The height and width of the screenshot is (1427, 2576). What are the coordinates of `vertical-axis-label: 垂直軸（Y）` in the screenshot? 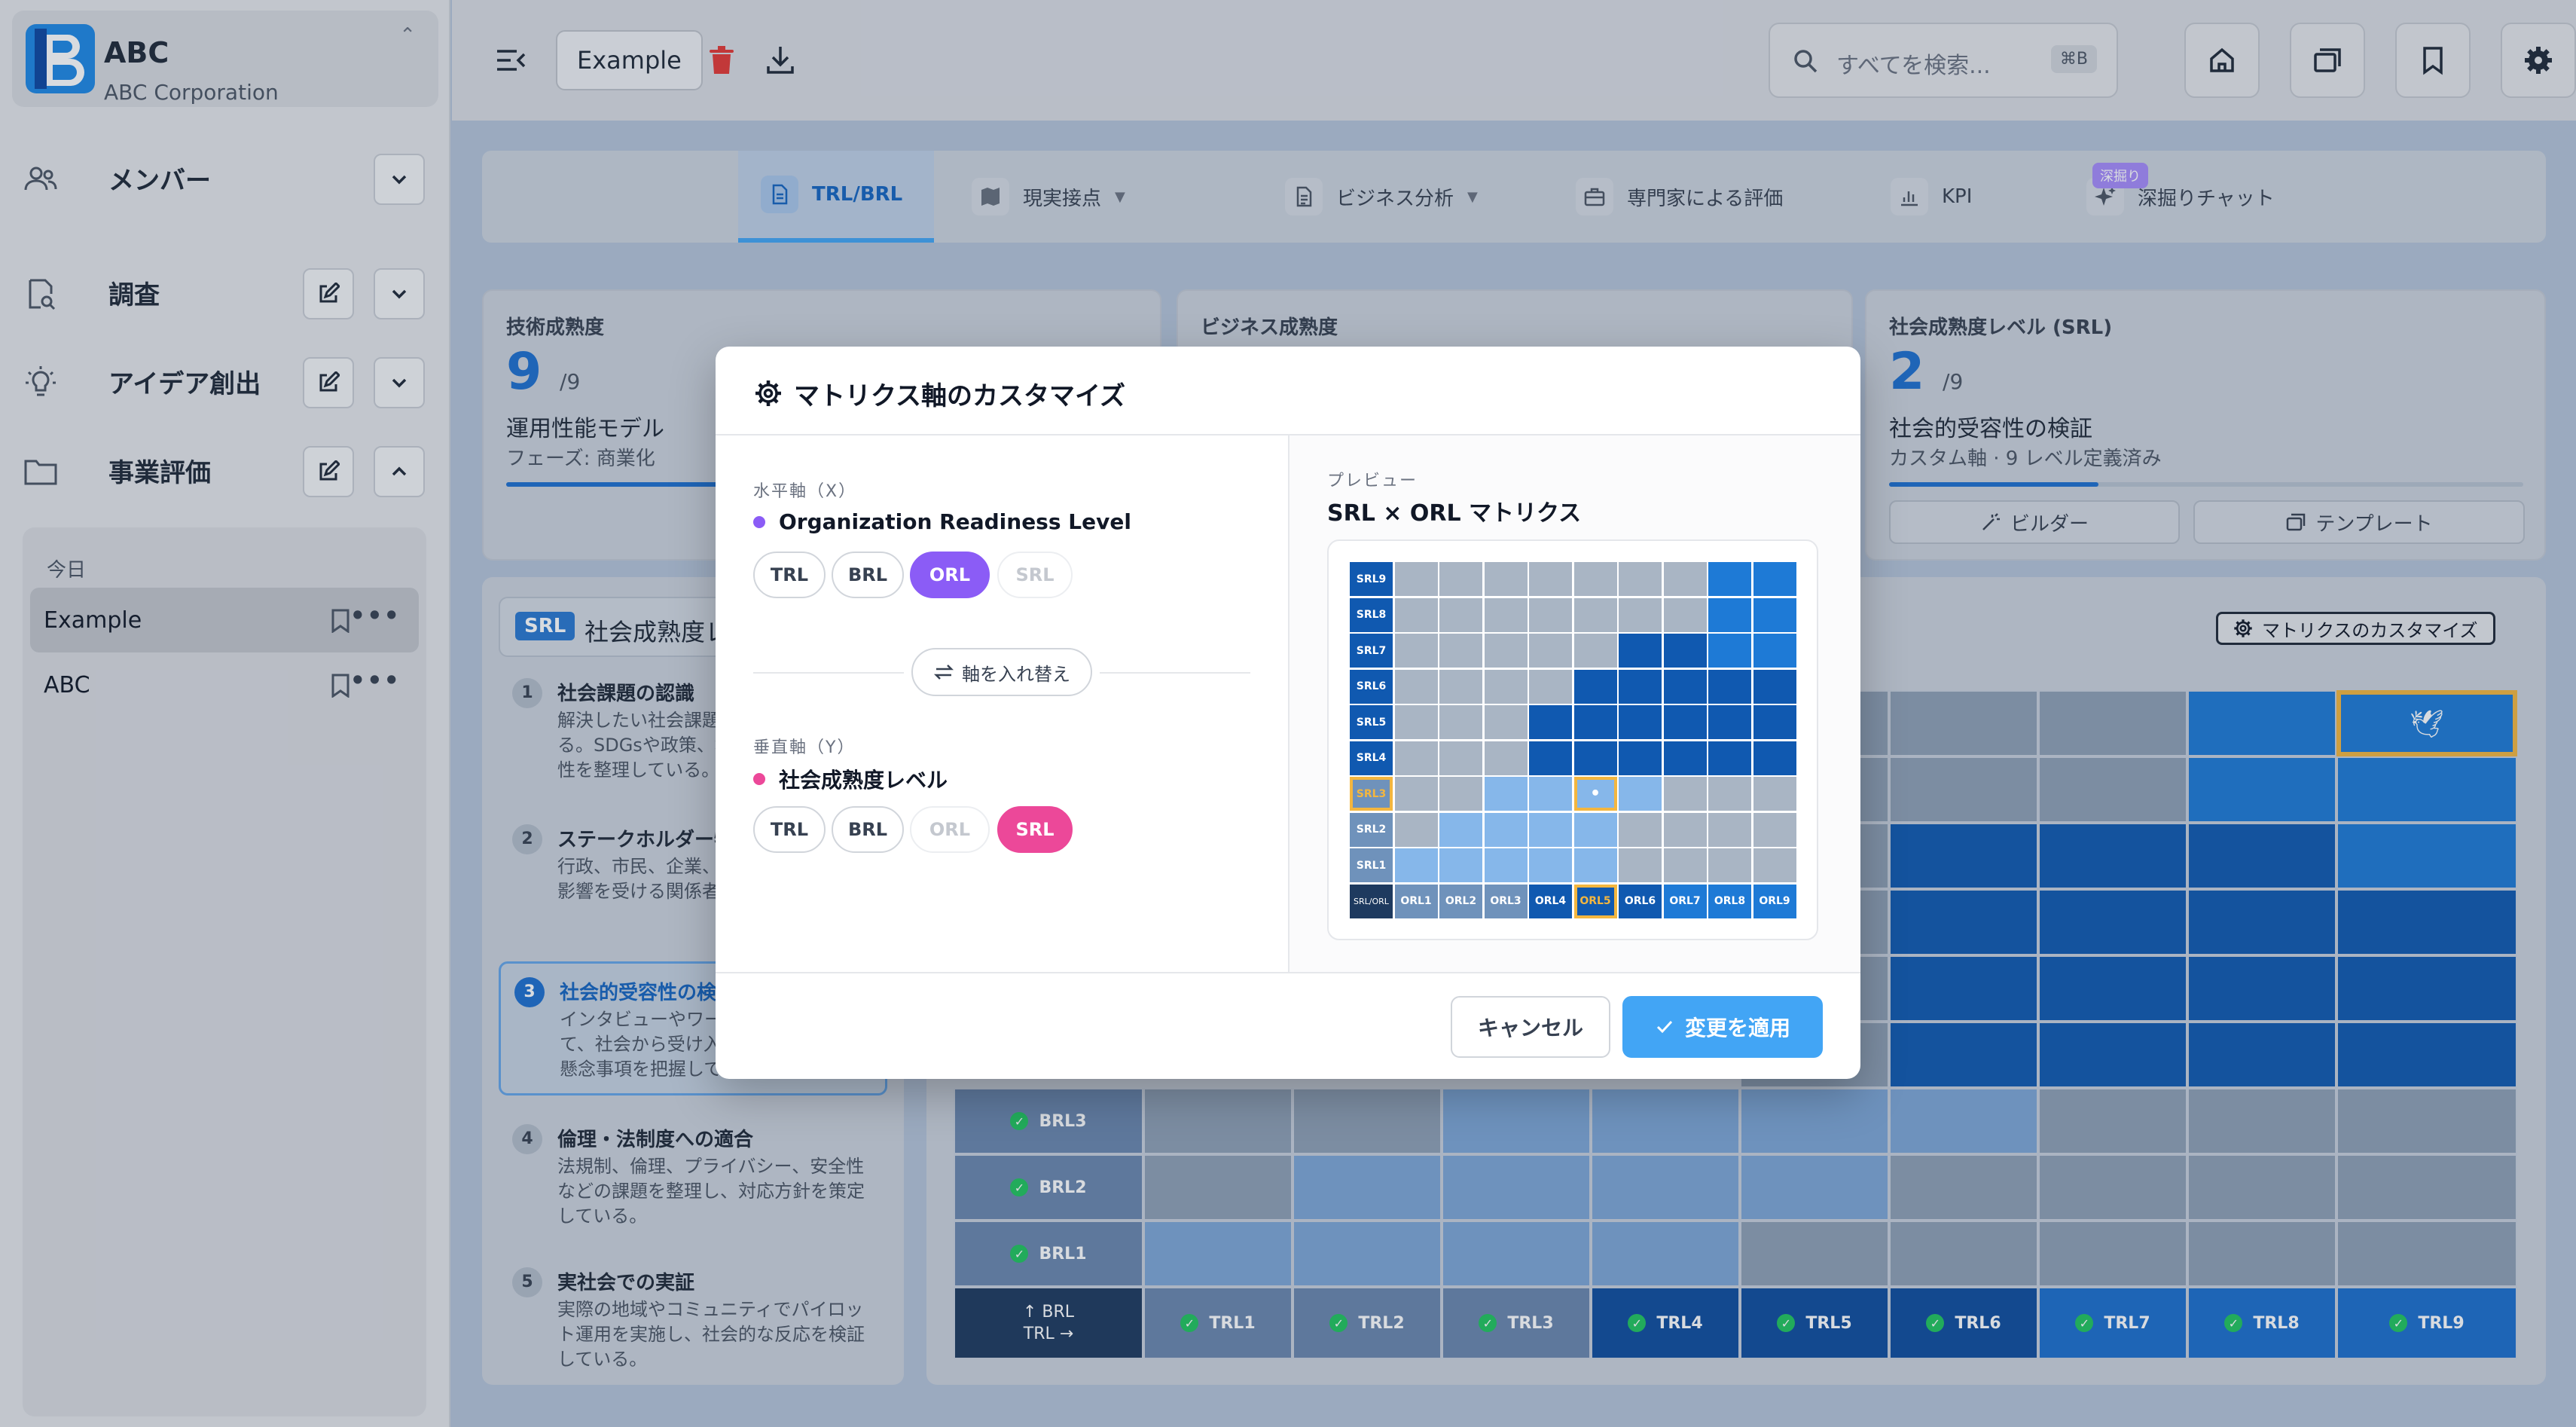 It's located at (804, 747).